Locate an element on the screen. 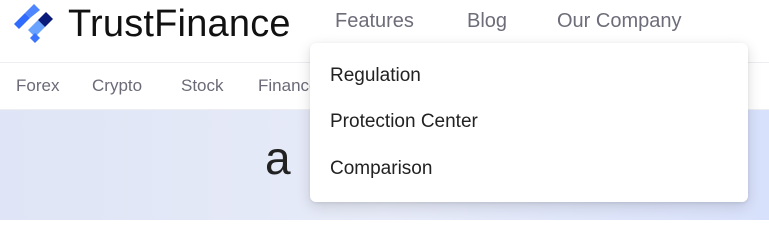 The width and height of the screenshot is (769, 240). hero-heading: a is located at coordinates (278, 158).